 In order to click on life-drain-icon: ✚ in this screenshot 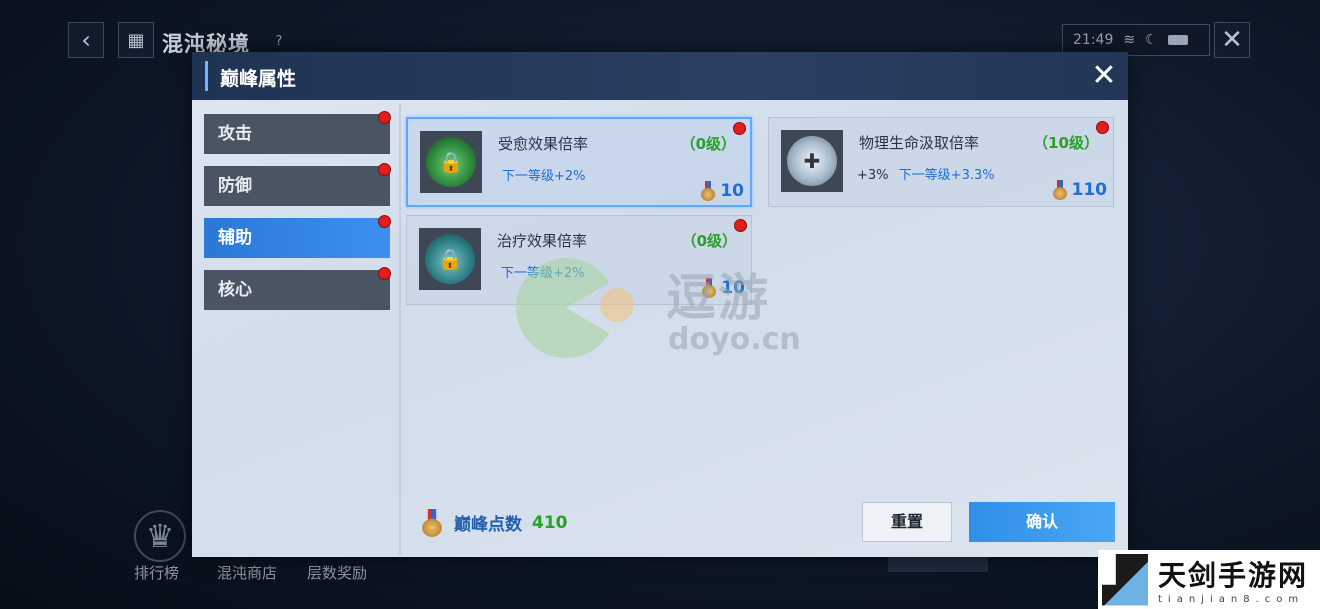, I will do `click(812, 161)`.